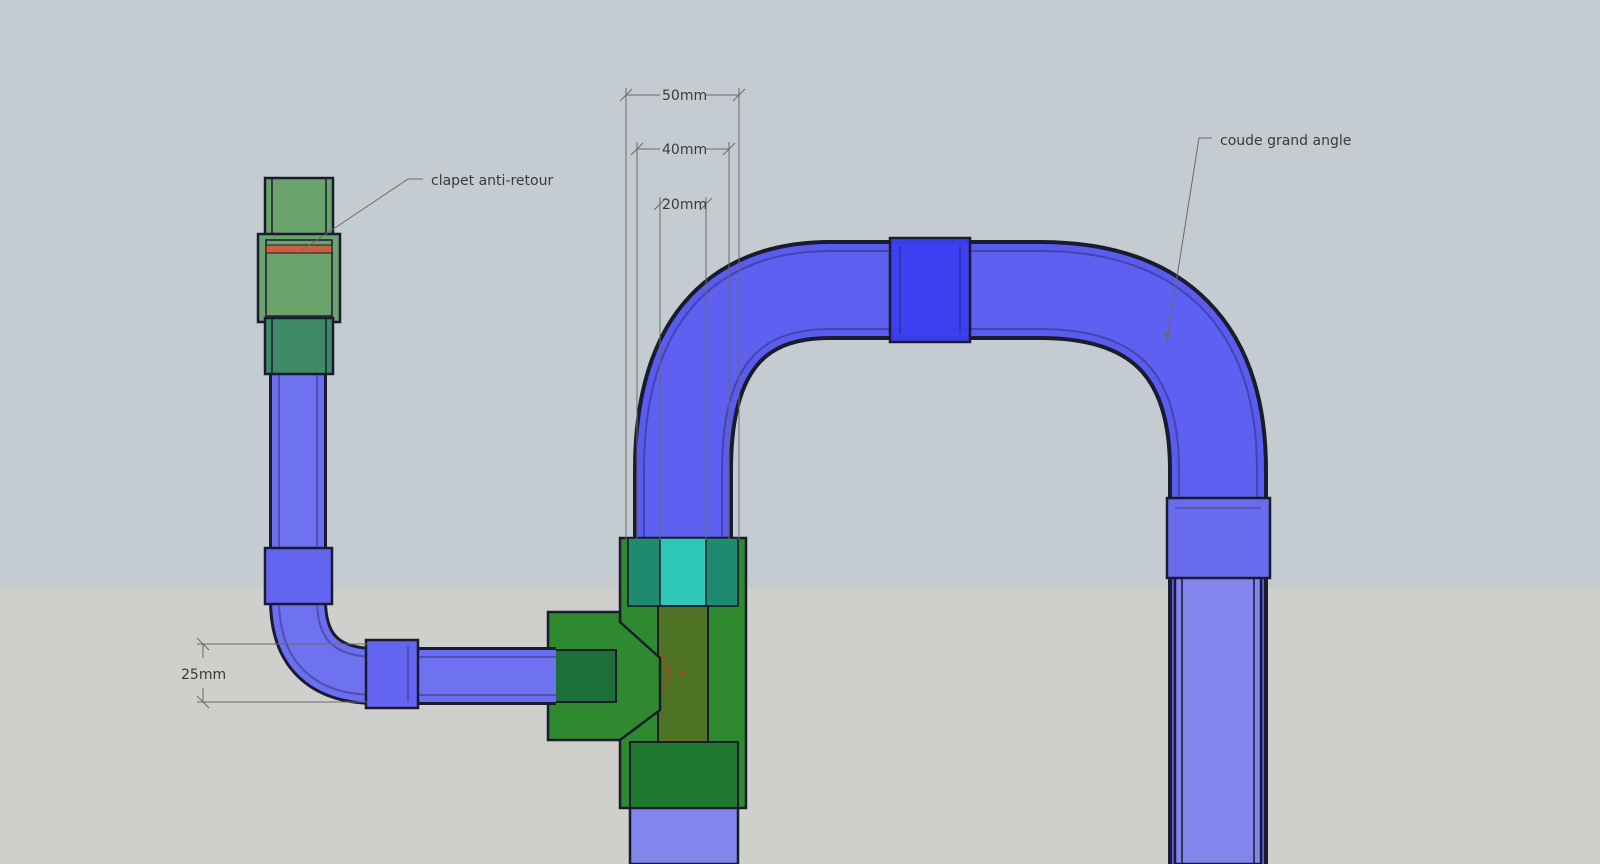 This screenshot has width=1600, height=864. I want to click on dim-20mm-label: 20mm, so click(684, 205).